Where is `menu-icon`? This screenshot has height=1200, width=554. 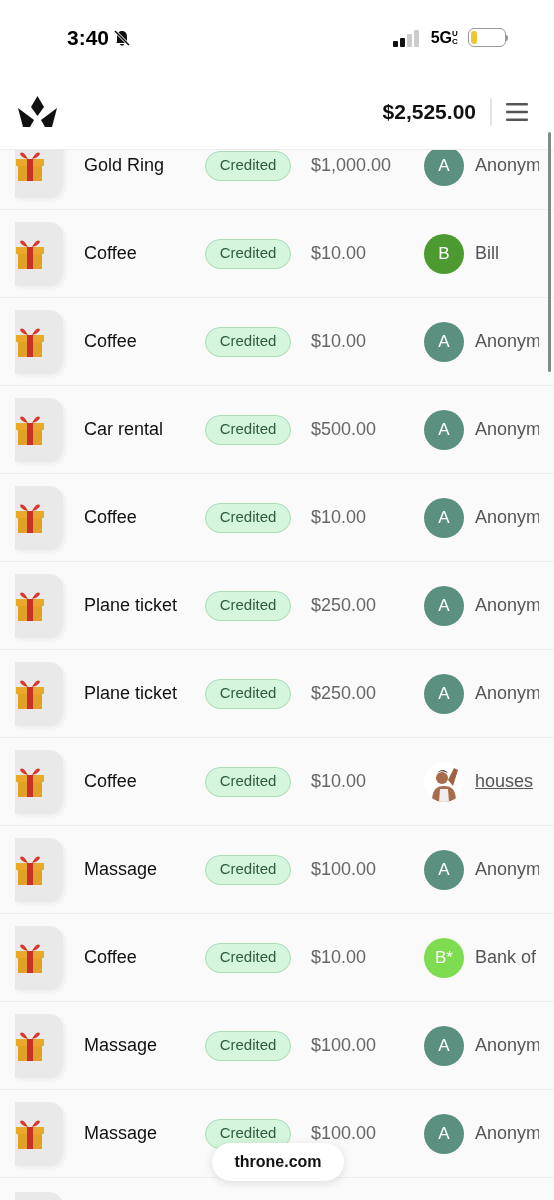
menu-icon is located at coordinates (517, 112).